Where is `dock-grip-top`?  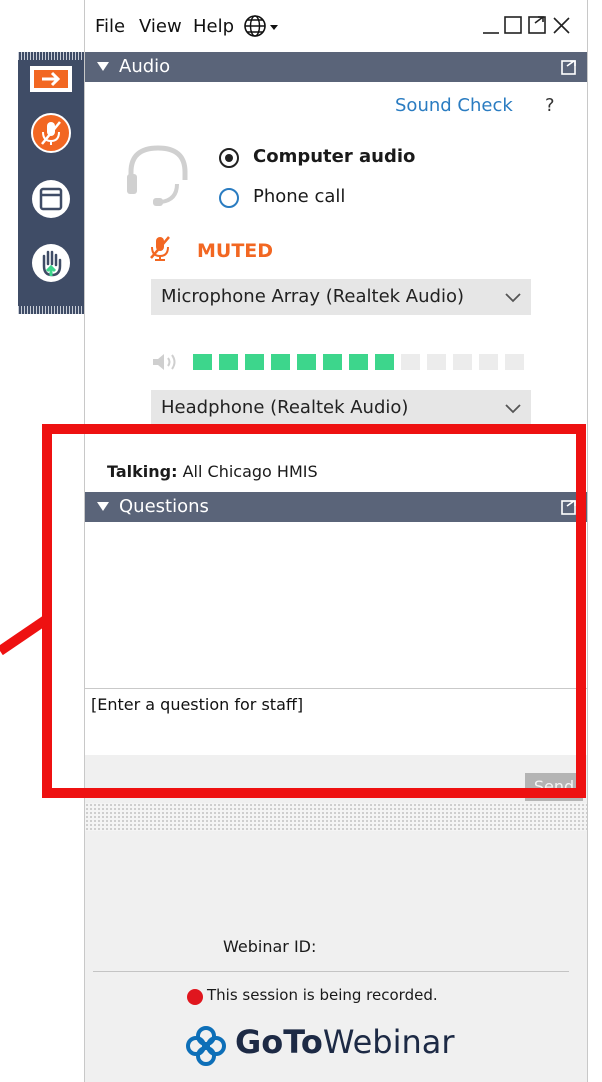
dock-grip-top is located at coordinates (51, 56).